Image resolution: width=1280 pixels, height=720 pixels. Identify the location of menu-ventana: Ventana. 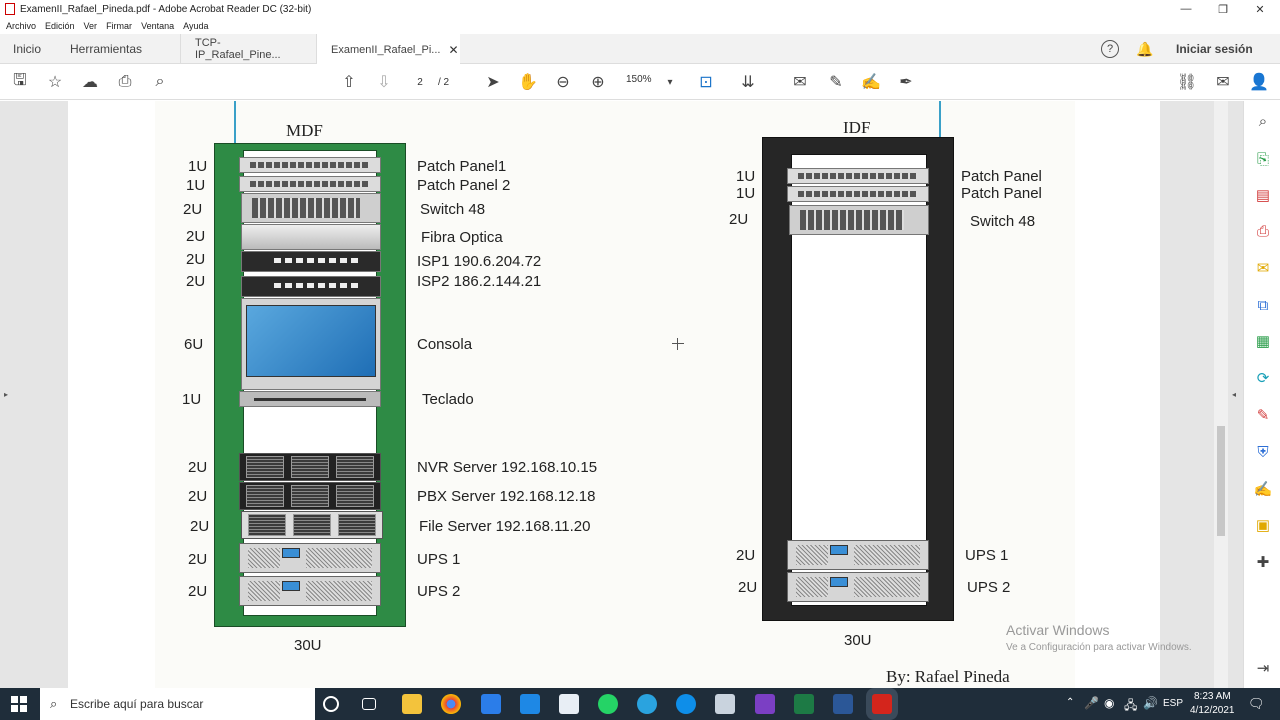
(157, 26).